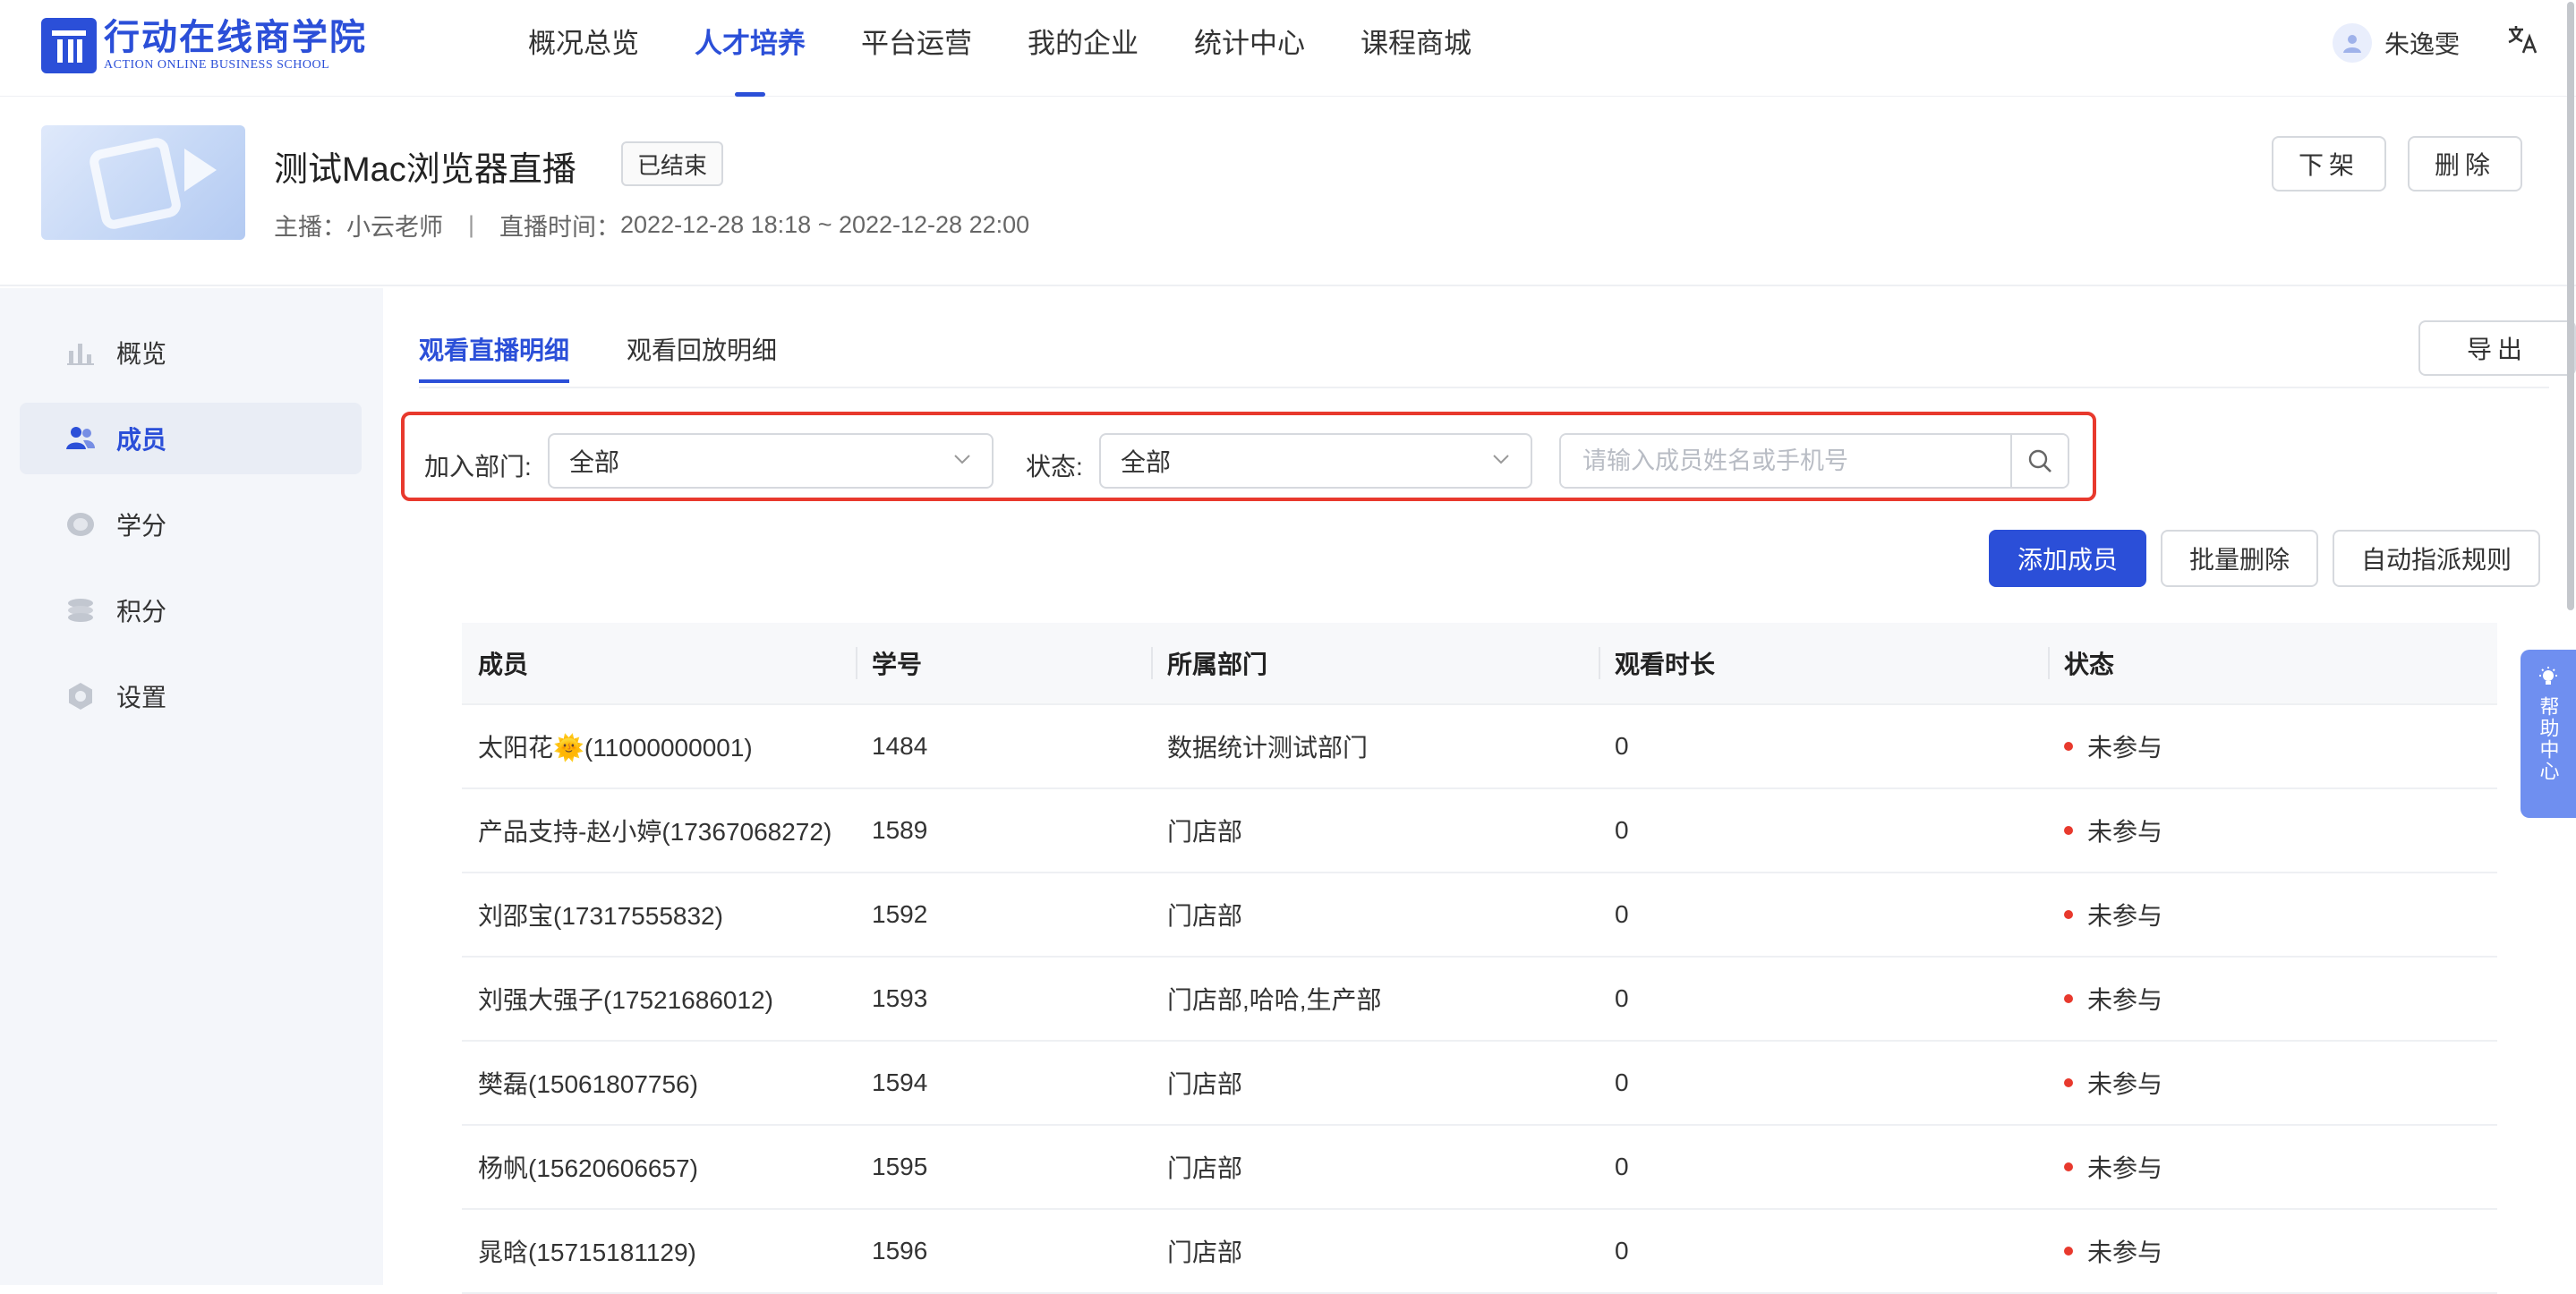  Describe the element at coordinates (2239, 558) in the screenshot. I see `batch-delete-button: 批量删除` at that location.